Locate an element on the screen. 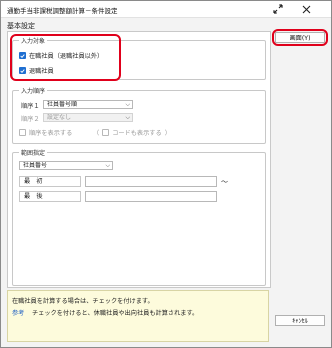 The width and height of the screenshot is (332, 348). title-bar: 通勤手当非課税調整額計算－条件設定 is located at coordinates (166, 9).